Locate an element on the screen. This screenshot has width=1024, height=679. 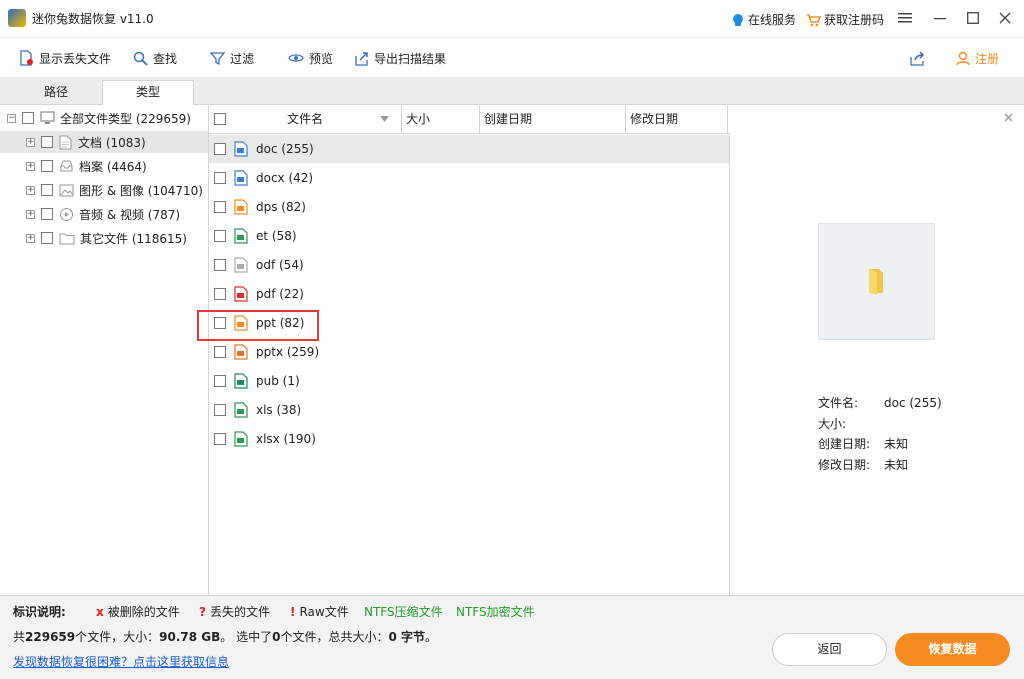
file-info: 文件名: doc (255) 大小: 创建日期: 未知 修改日期: 未知 is located at coordinates (918, 434).